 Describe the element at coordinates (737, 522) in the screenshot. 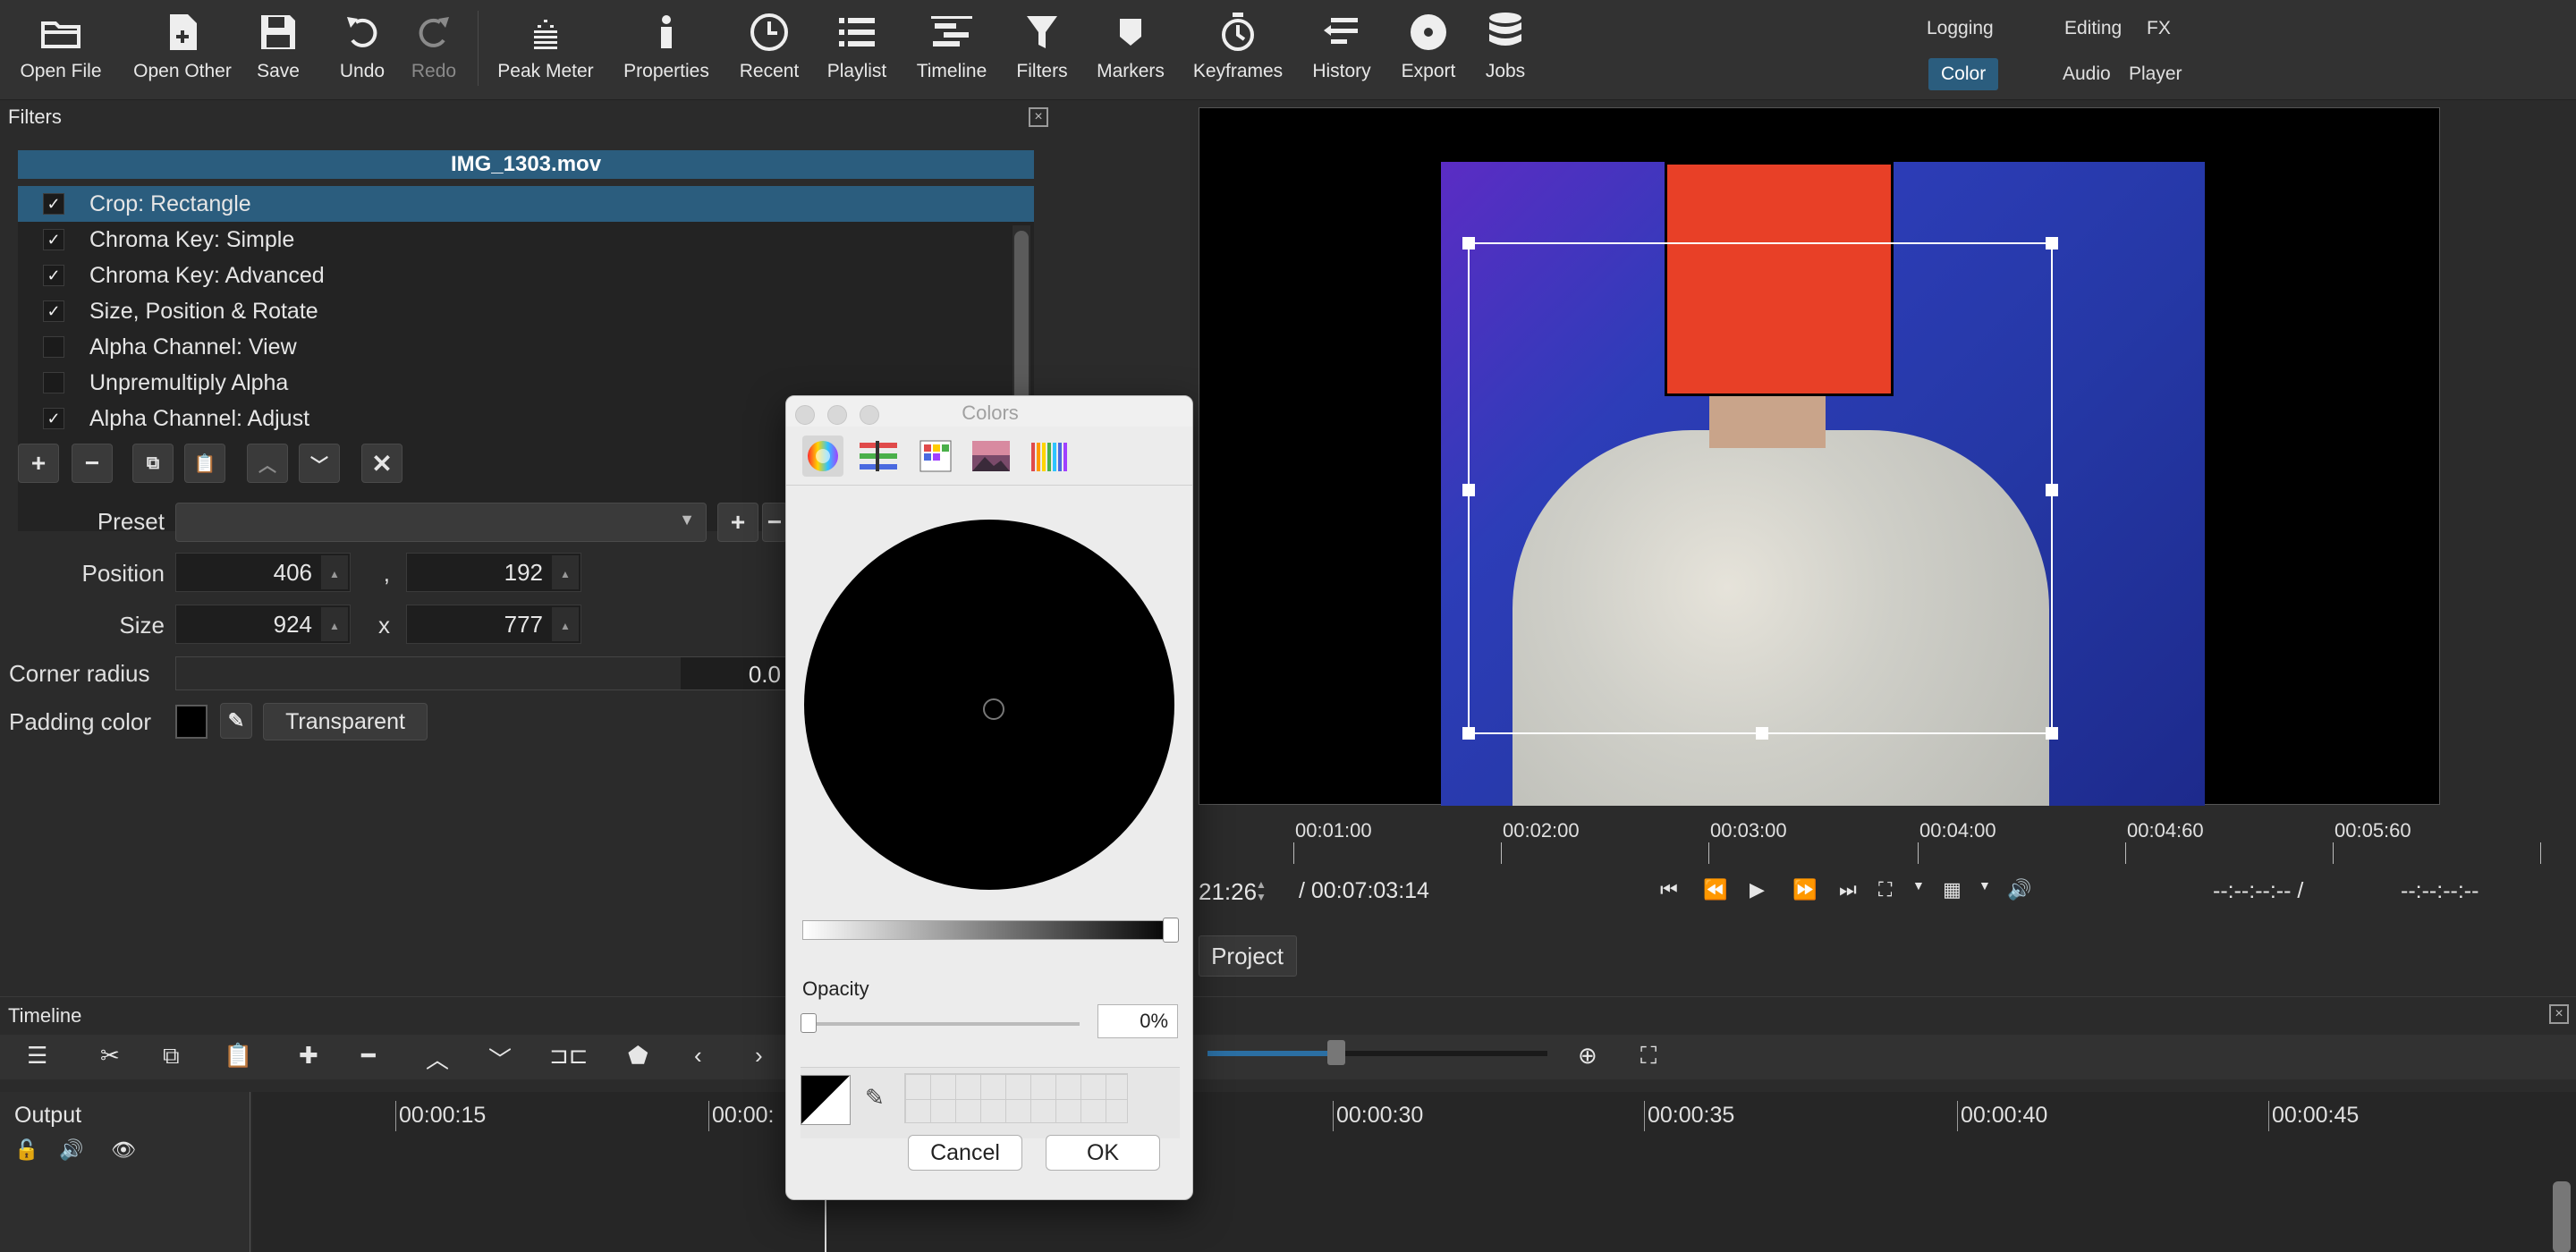

I see `save-preset-button: +` at that location.